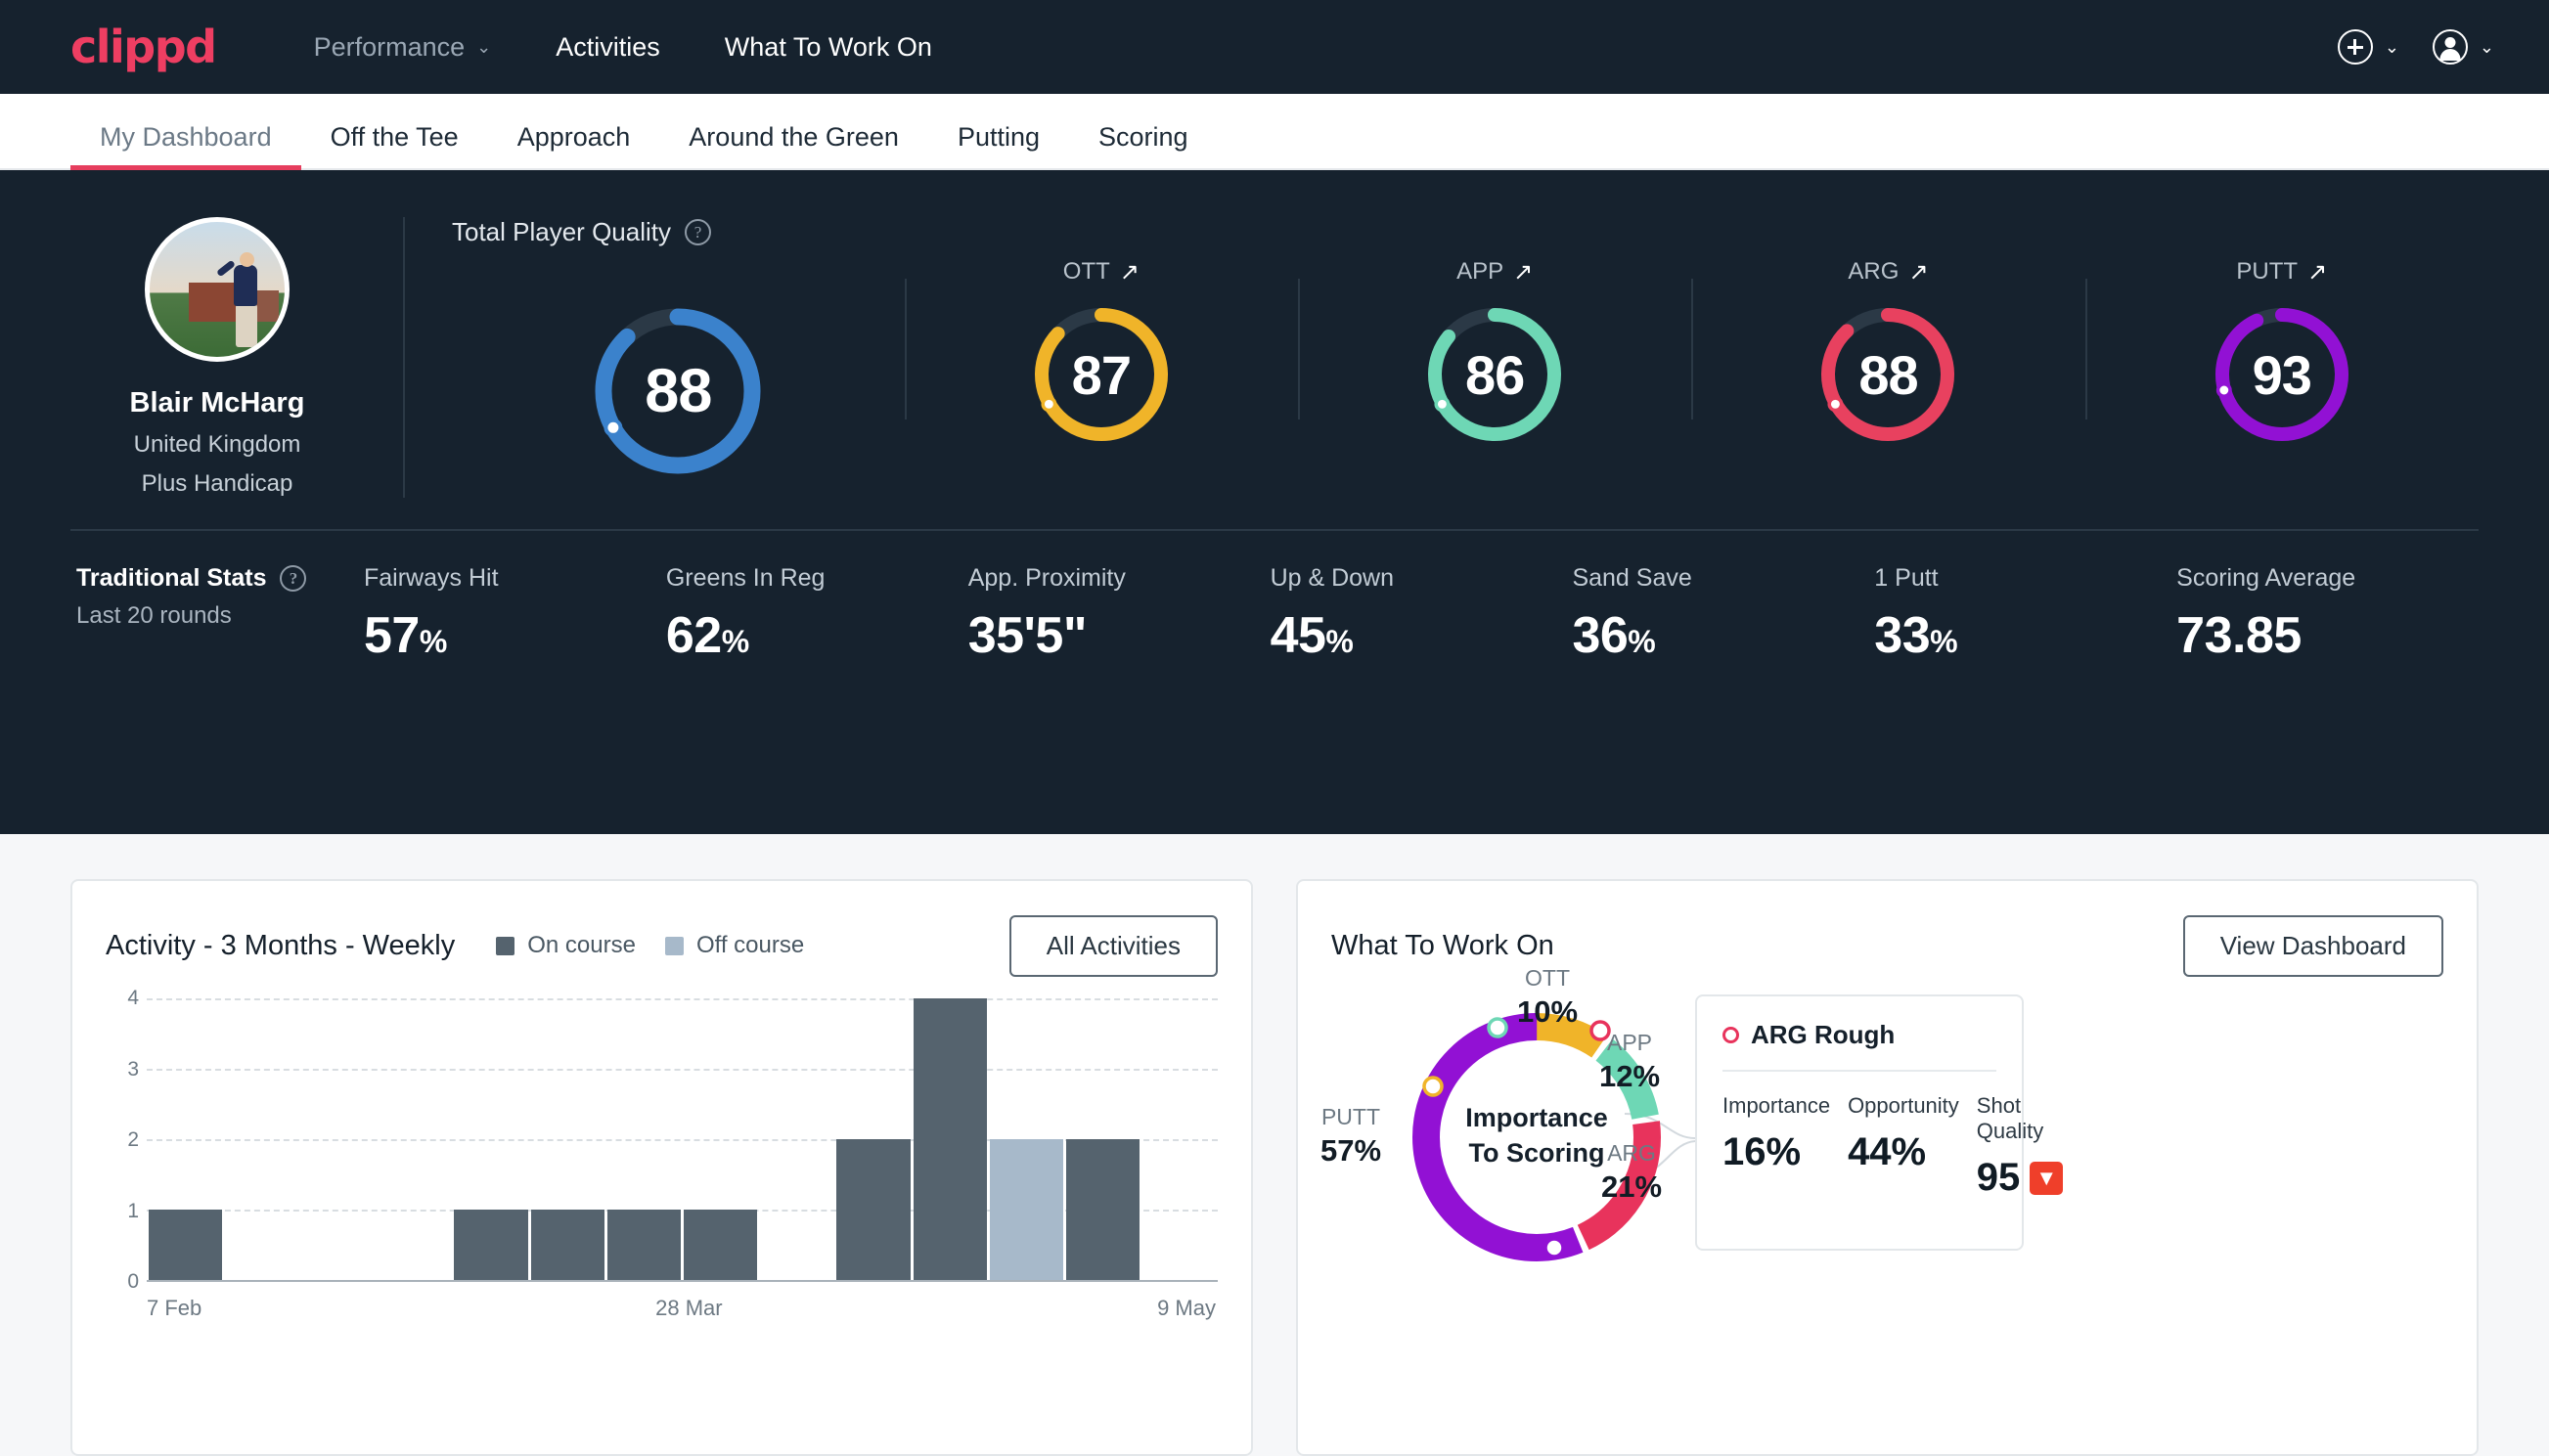  Describe the element at coordinates (2318, 272) in the screenshot. I see `trend-up-icon-putt: ↗` at that location.